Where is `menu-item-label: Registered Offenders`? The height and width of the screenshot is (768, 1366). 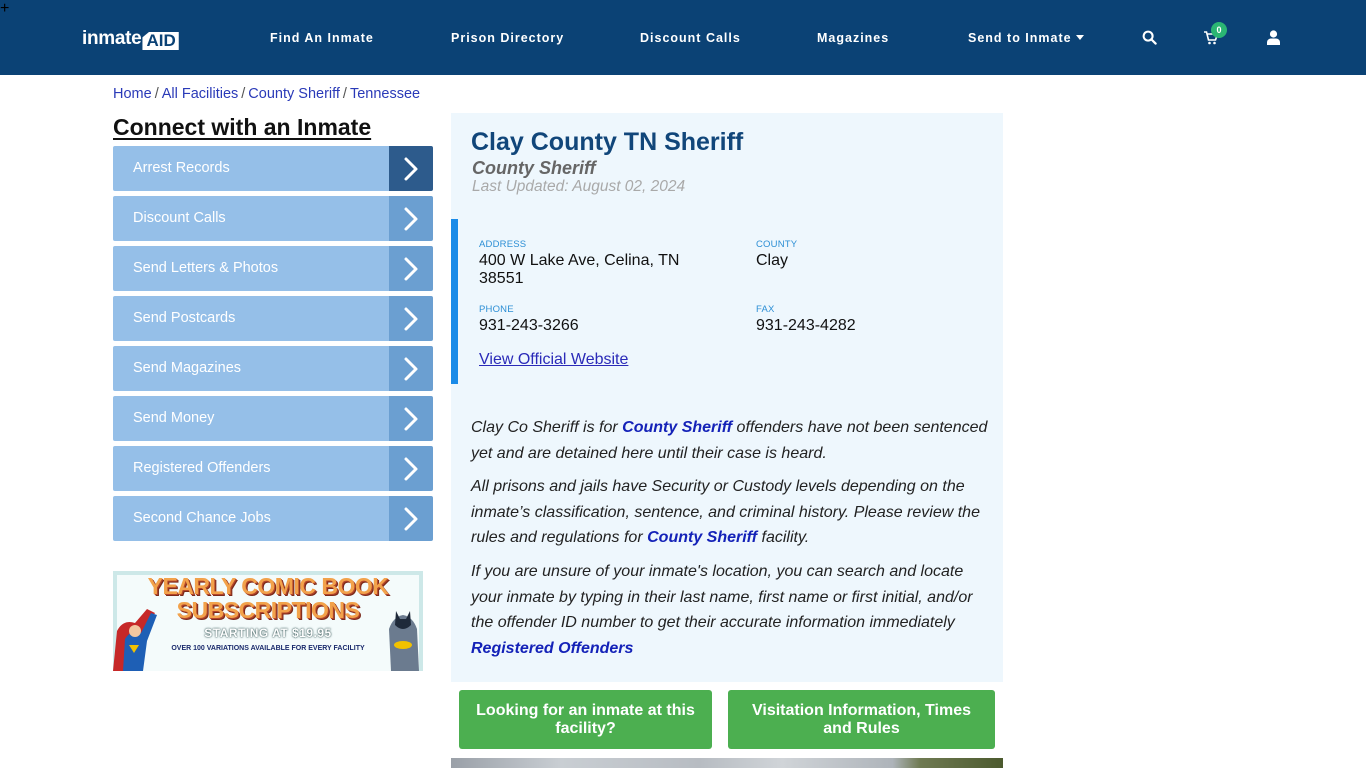
menu-item-label: Registered Offenders is located at coordinates (251, 468).